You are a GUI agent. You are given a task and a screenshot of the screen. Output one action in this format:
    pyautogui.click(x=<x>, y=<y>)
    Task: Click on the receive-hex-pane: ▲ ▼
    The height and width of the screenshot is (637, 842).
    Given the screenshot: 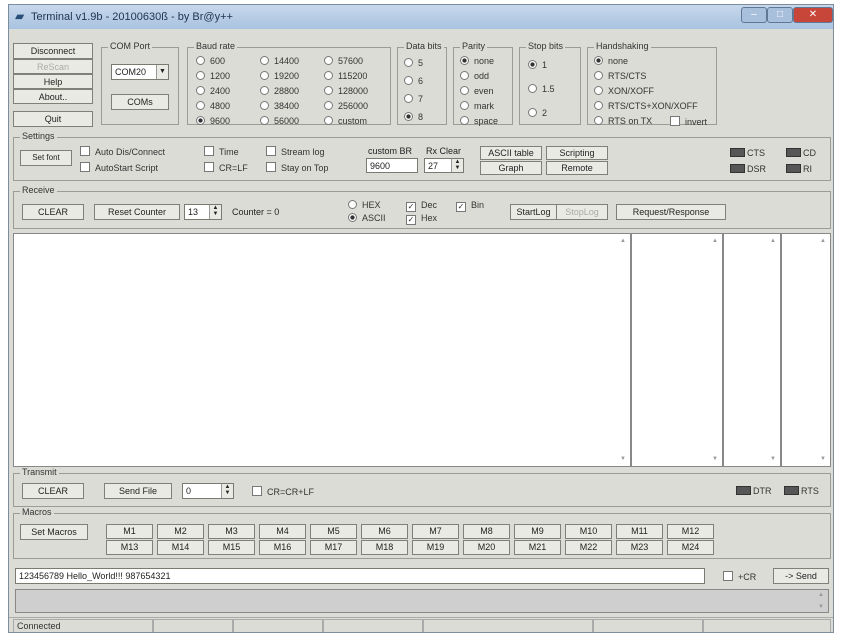 What is the action you would take?
    pyautogui.click(x=752, y=350)
    